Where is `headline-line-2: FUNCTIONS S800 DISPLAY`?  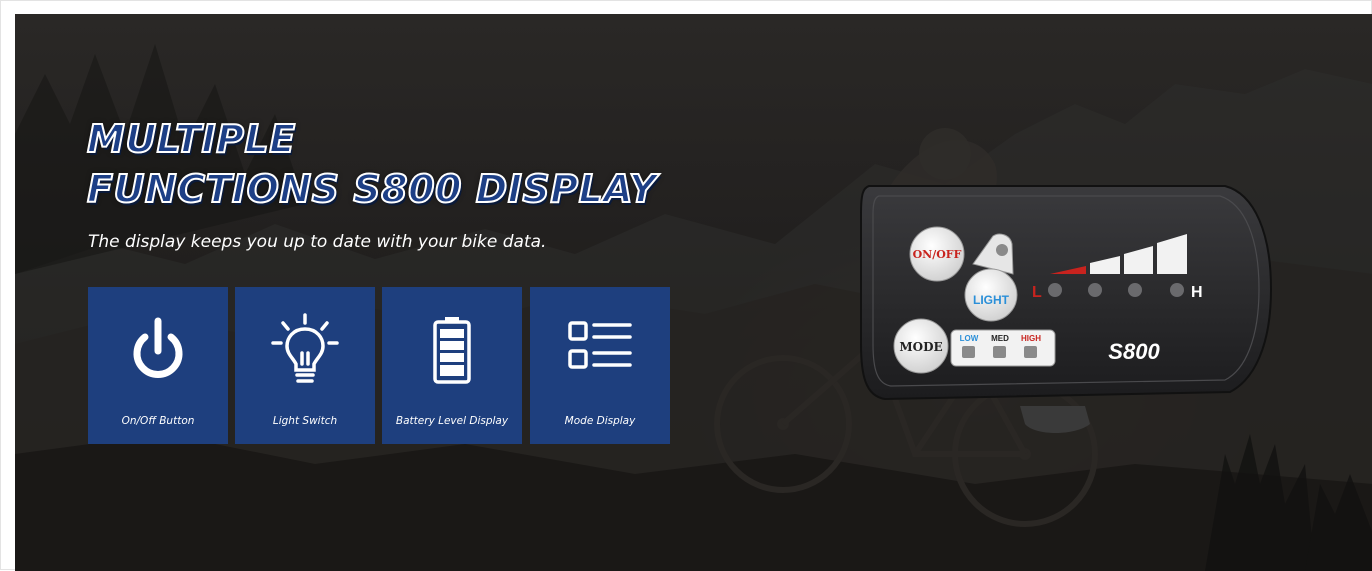 headline-line-2: FUNCTIONS S800 DISPLAY is located at coordinates (371, 189).